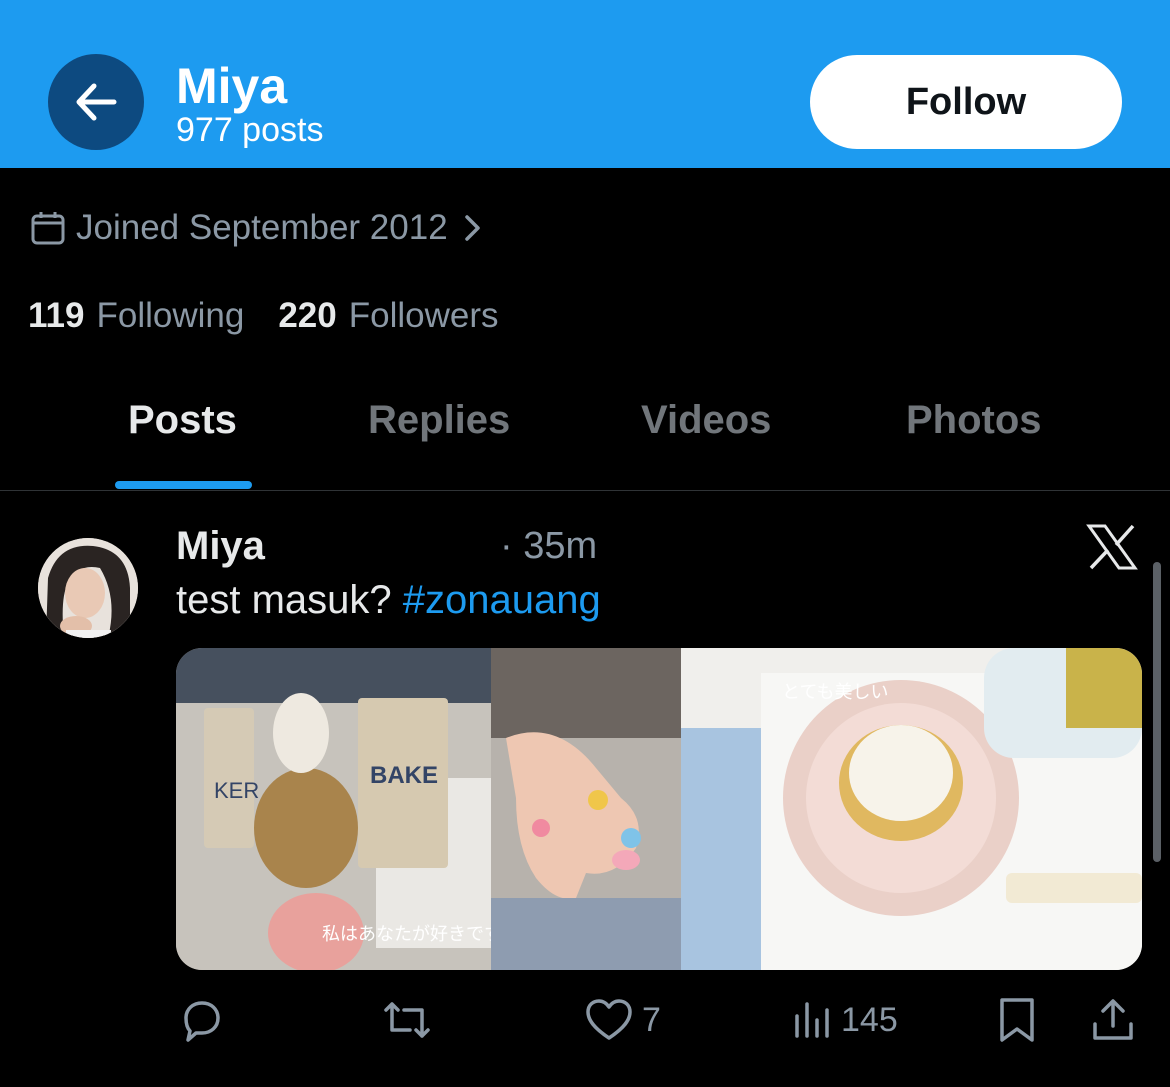 The height and width of the screenshot is (1087, 1170). Describe the element at coordinates (250, 130) in the screenshot. I see `header-posts-count: 977 posts` at that location.